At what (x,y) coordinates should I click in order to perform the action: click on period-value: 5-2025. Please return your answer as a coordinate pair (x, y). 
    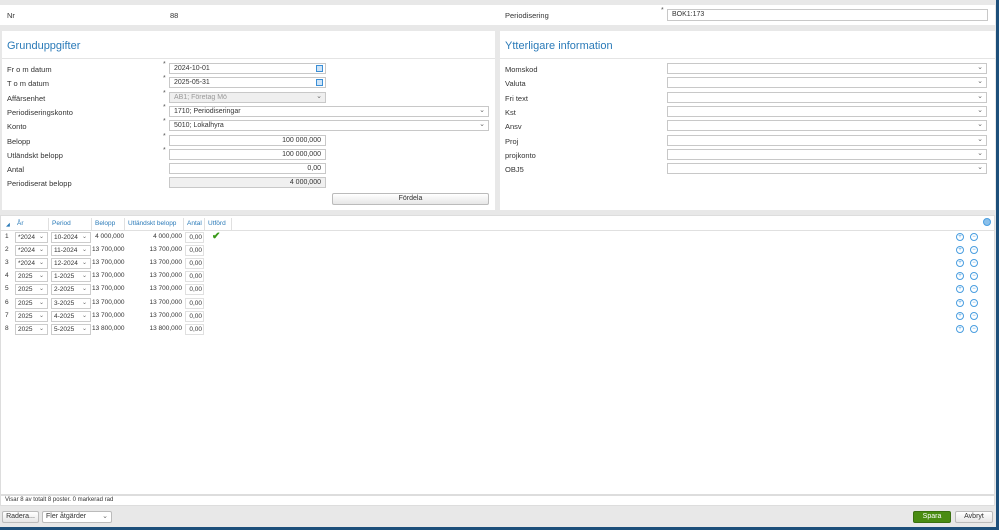
    Looking at the image, I should click on (64, 329).